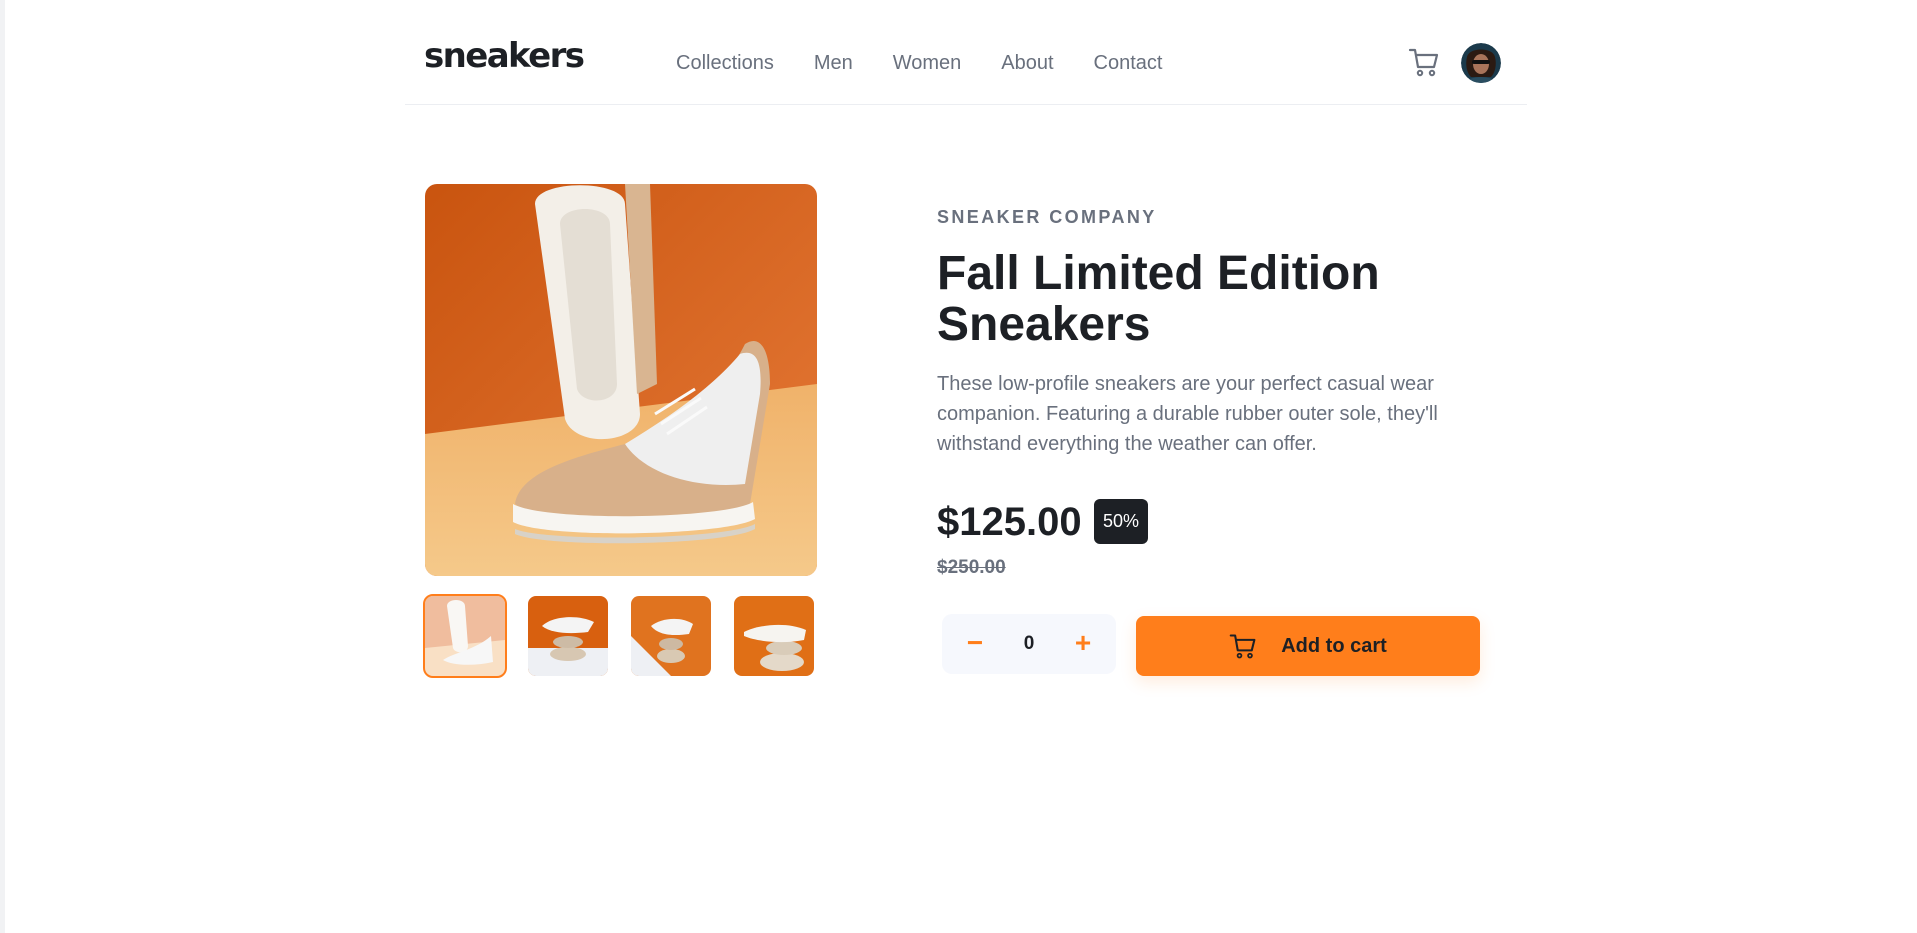 This screenshot has height=933, width=1917. What do you see at coordinates (725, 63) in the screenshot?
I see `nav-item-collections: Collections` at bounding box center [725, 63].